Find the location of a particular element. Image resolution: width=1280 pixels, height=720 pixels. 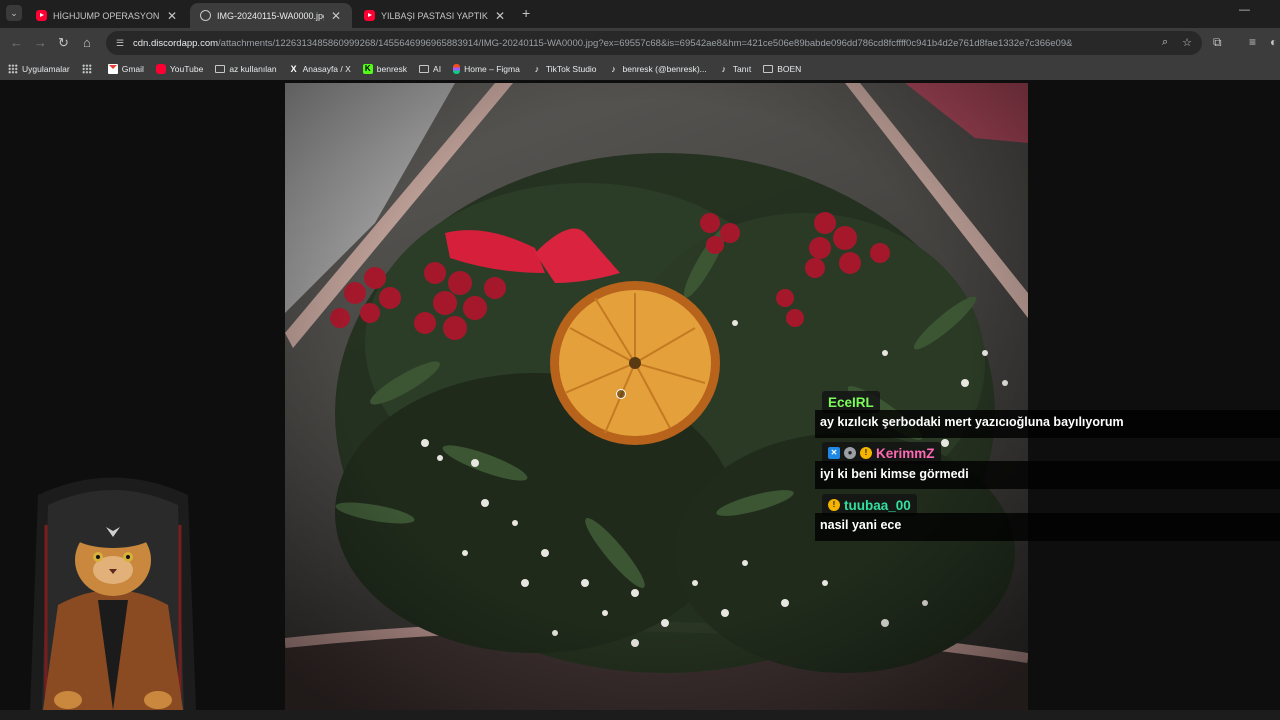

home-icon: ⌂ is located at coordinates (87, 43).